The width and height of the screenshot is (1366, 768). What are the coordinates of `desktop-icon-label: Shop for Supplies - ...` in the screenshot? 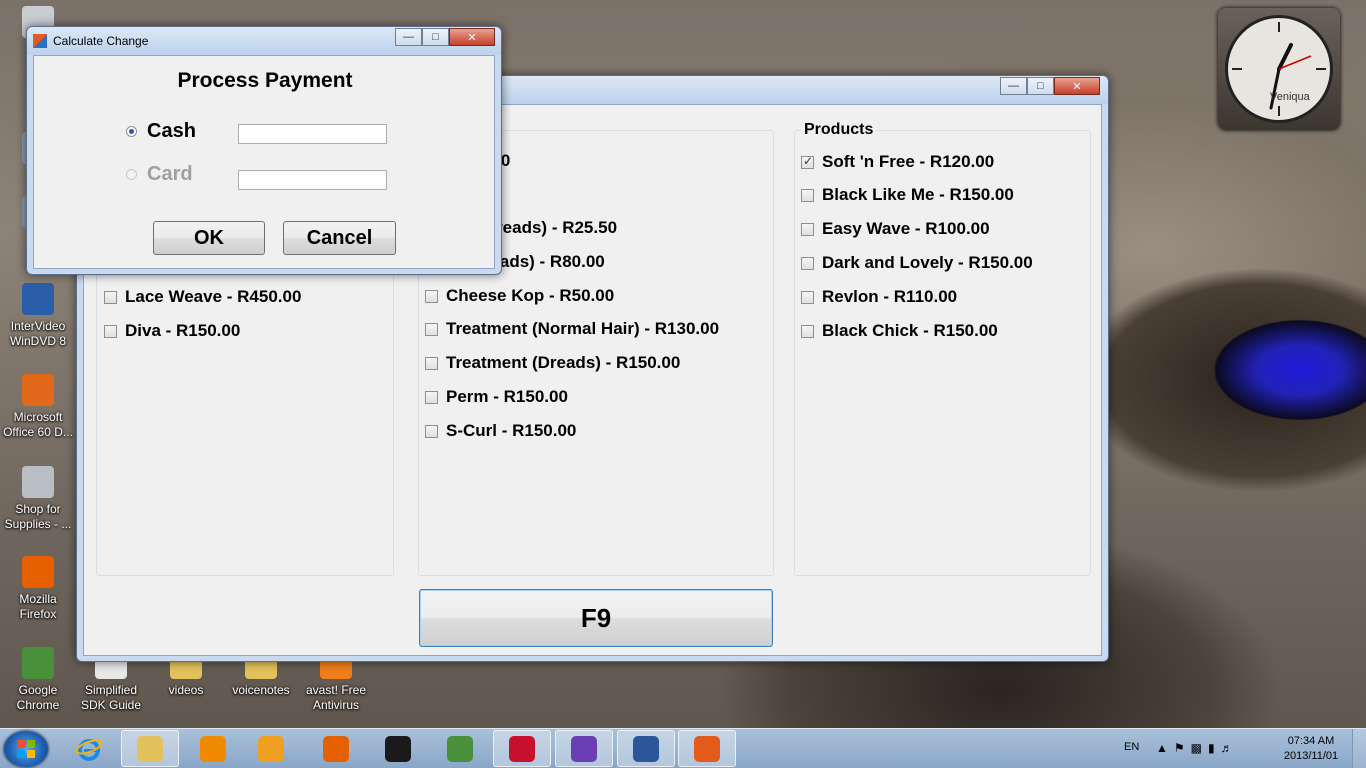 It's located at (38, 516).